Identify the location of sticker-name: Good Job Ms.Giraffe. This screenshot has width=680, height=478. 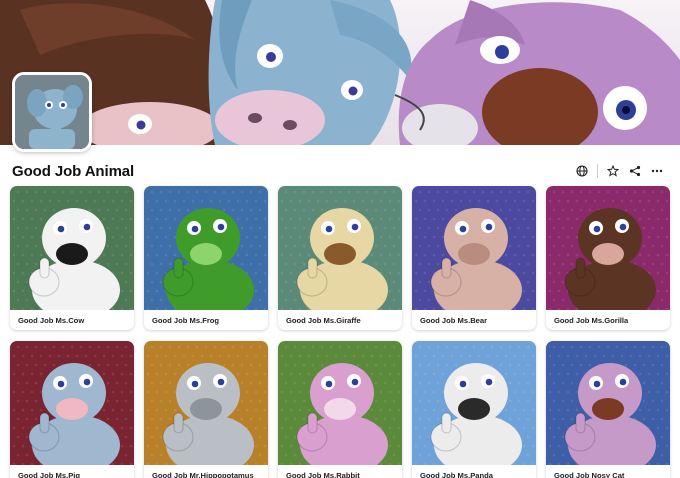
(323, 320).